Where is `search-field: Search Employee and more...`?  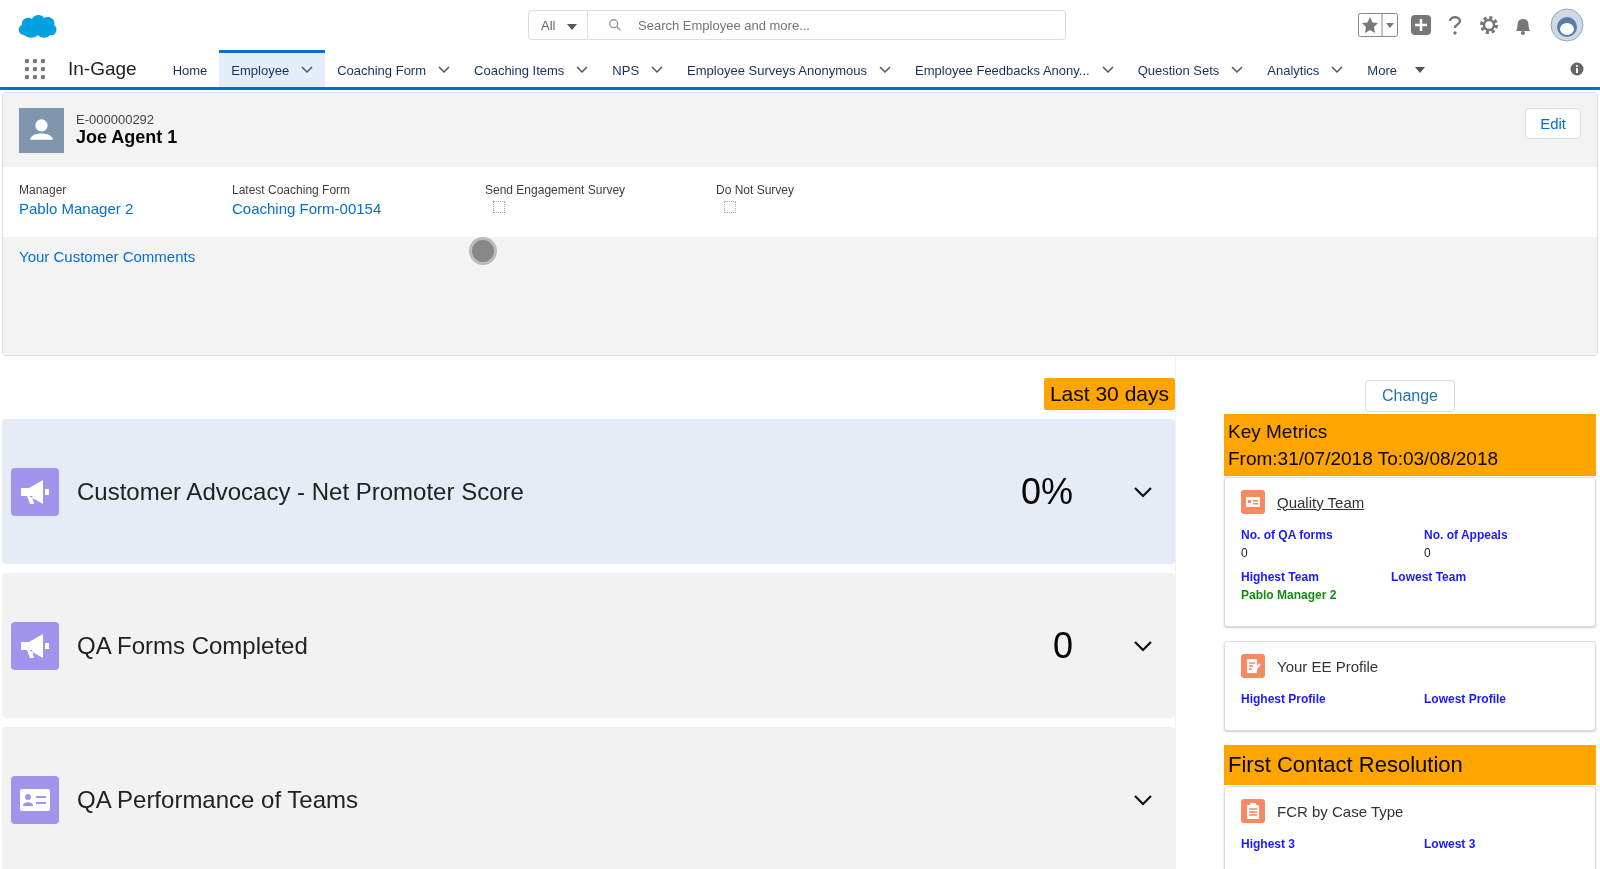 search-field: Search Employee and more... is located at coordinates (827, 25).